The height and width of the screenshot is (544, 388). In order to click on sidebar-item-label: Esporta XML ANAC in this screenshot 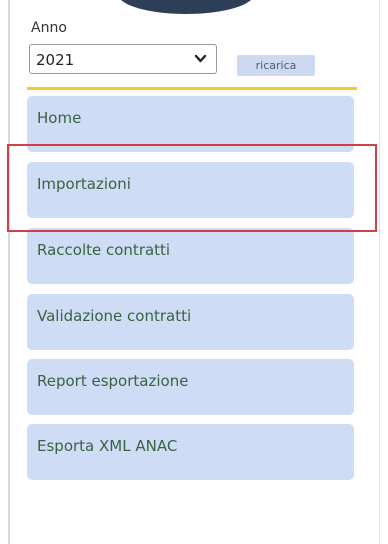, I will do `click(107, 446)`.